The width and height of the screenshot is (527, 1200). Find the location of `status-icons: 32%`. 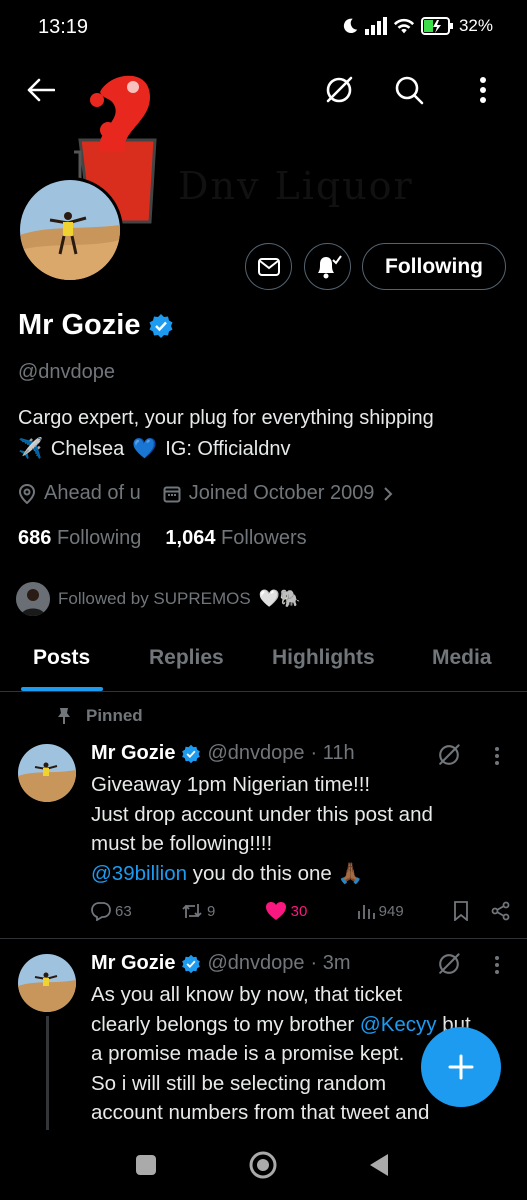

status-icons: 32% is located at coordinates (417, 26).